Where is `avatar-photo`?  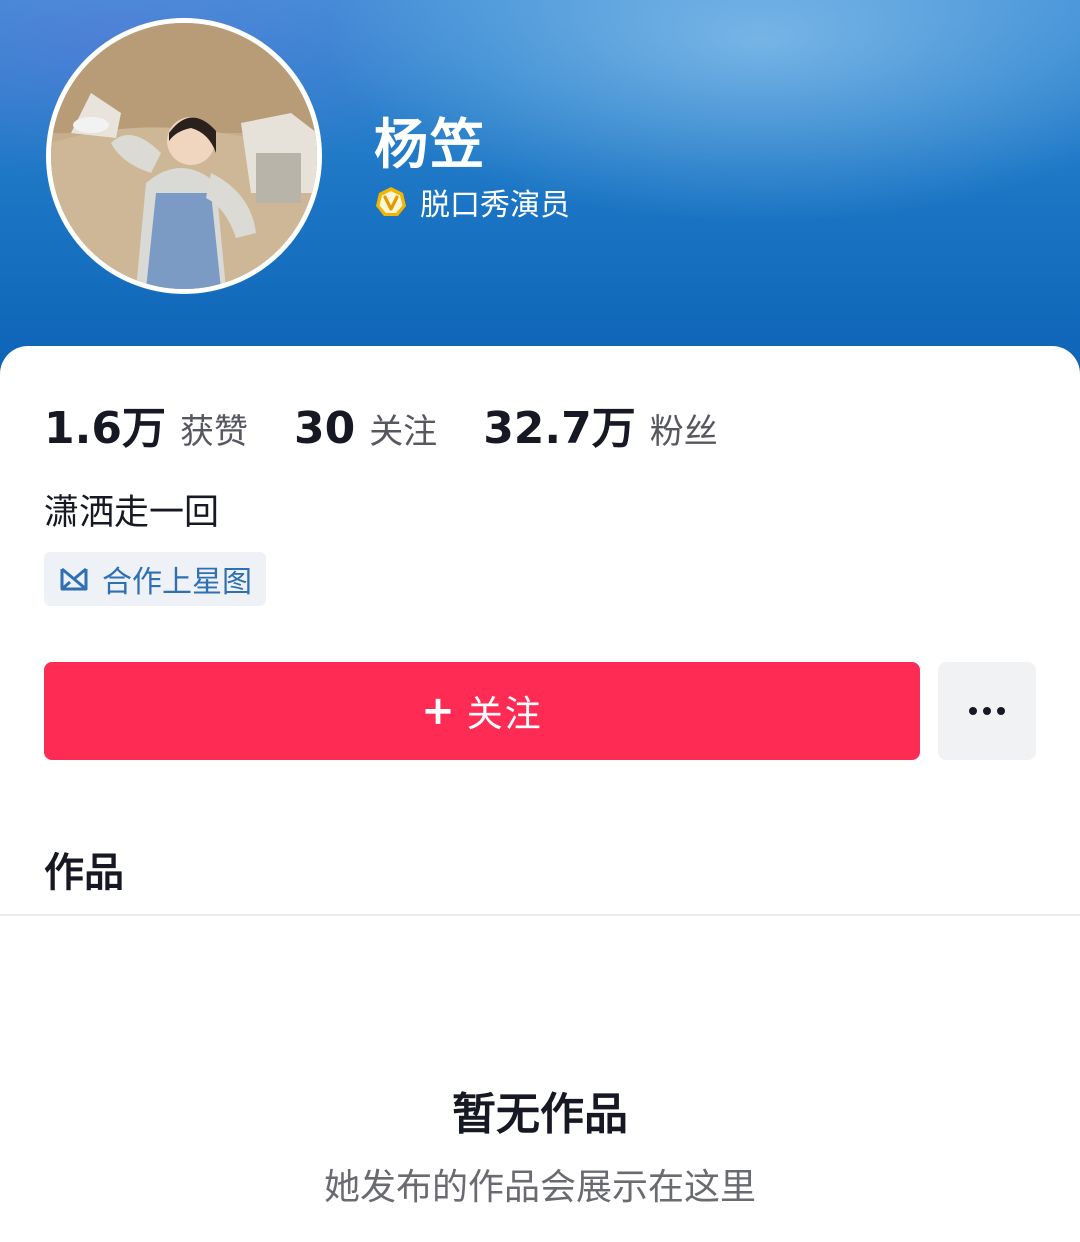 avatar-photo is located at coordinates (184, 156).